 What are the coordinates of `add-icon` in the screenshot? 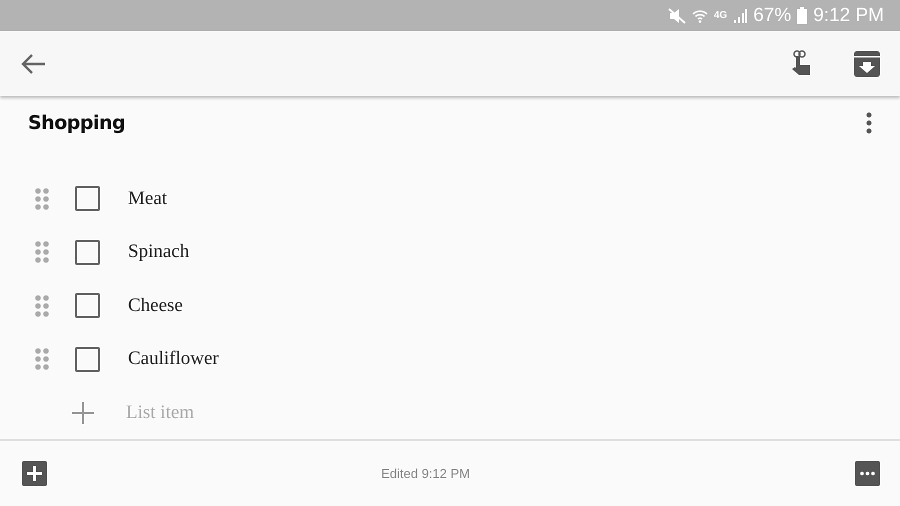 It's located at (83, 413).